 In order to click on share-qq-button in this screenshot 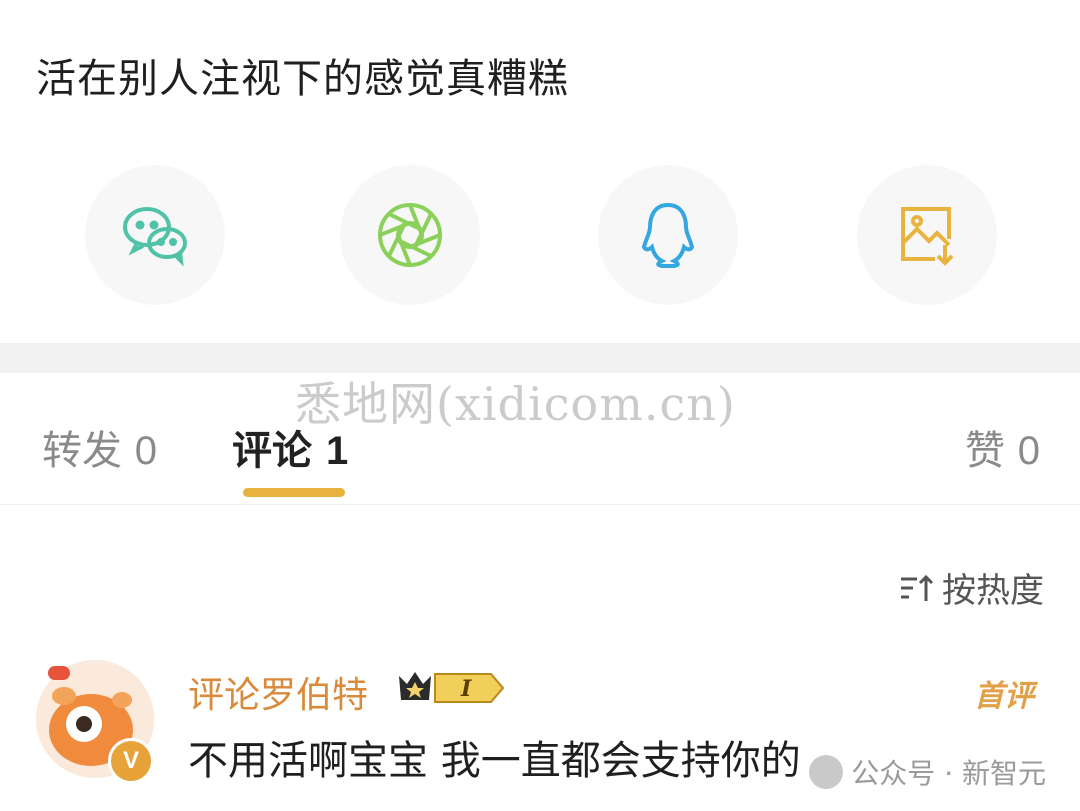, I will do `click(668, 235)`.